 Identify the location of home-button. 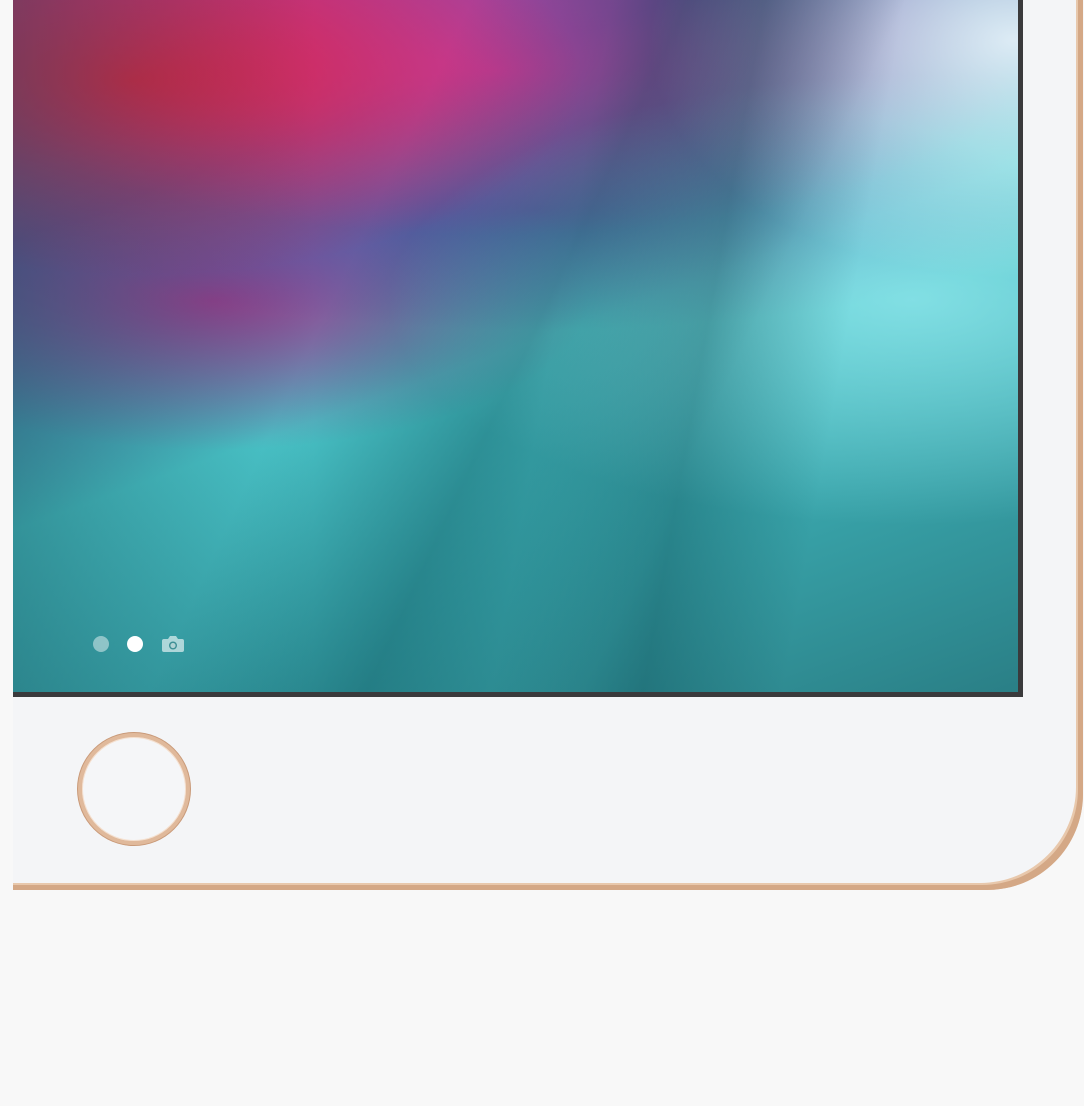
(134, 789).